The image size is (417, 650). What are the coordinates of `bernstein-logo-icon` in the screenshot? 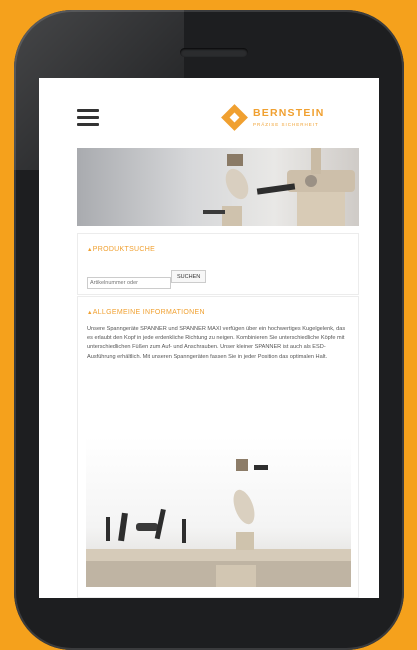 It's located at (234, 117).